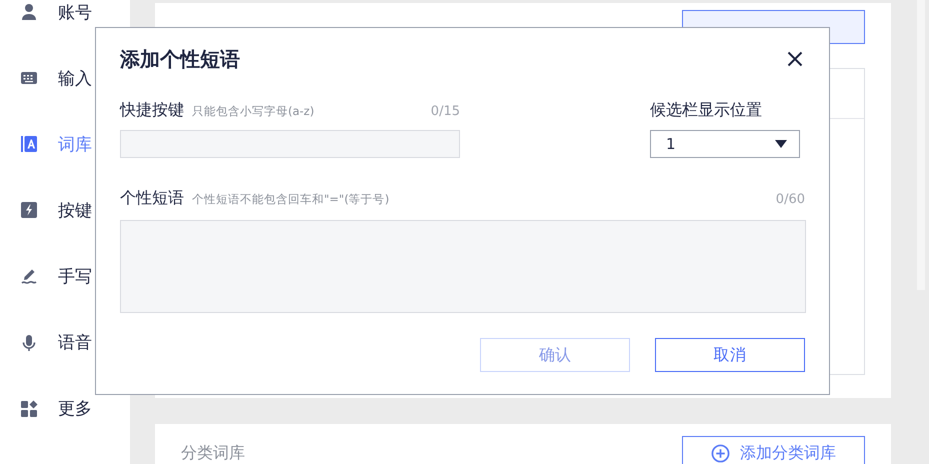 The image size is (929, 464). What do you see at coordinates (773, 450) in the screenshot?
I see `add-button: 添加分类词库` at bounding box center [773, 450].